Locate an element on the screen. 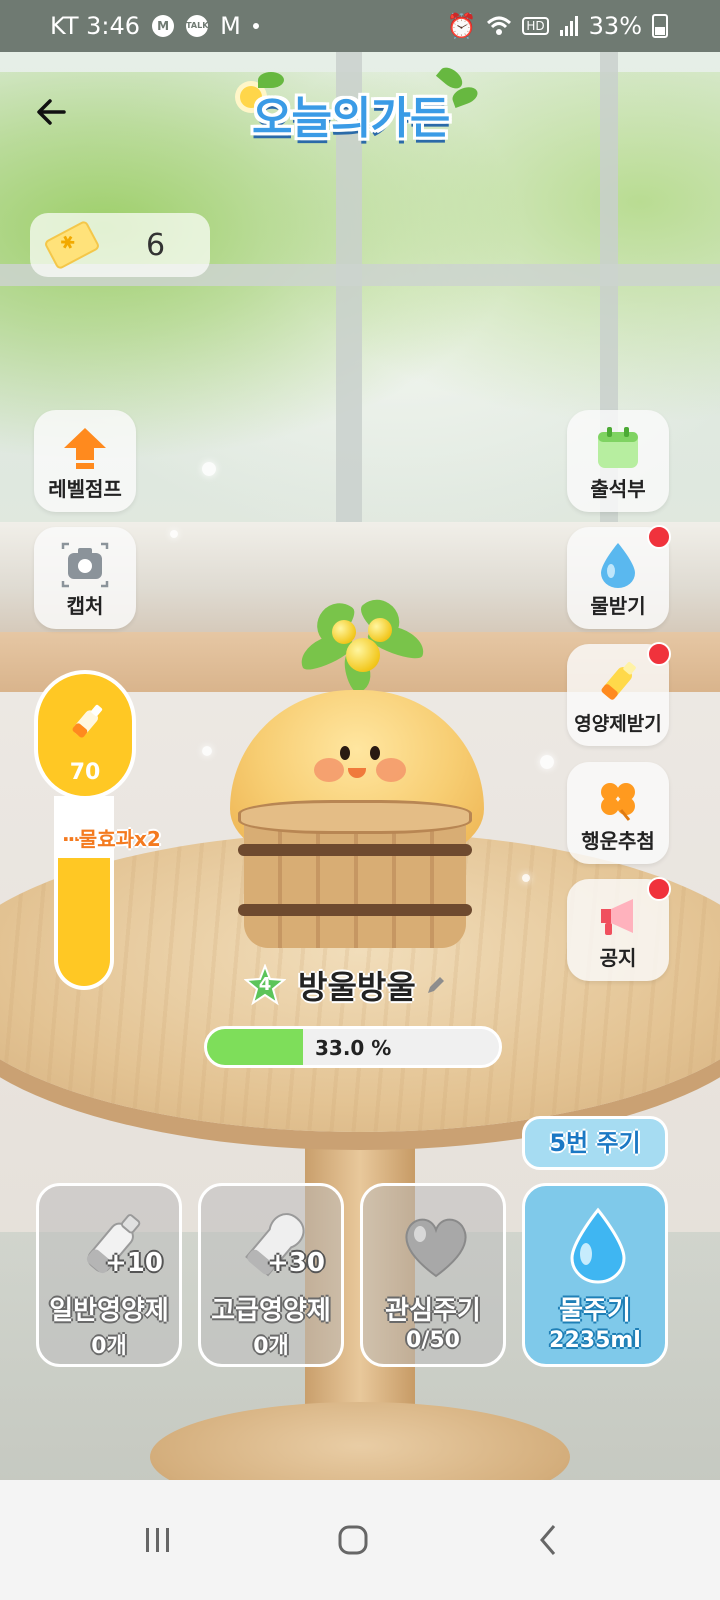  mouth is located at coordinates (357, 773).